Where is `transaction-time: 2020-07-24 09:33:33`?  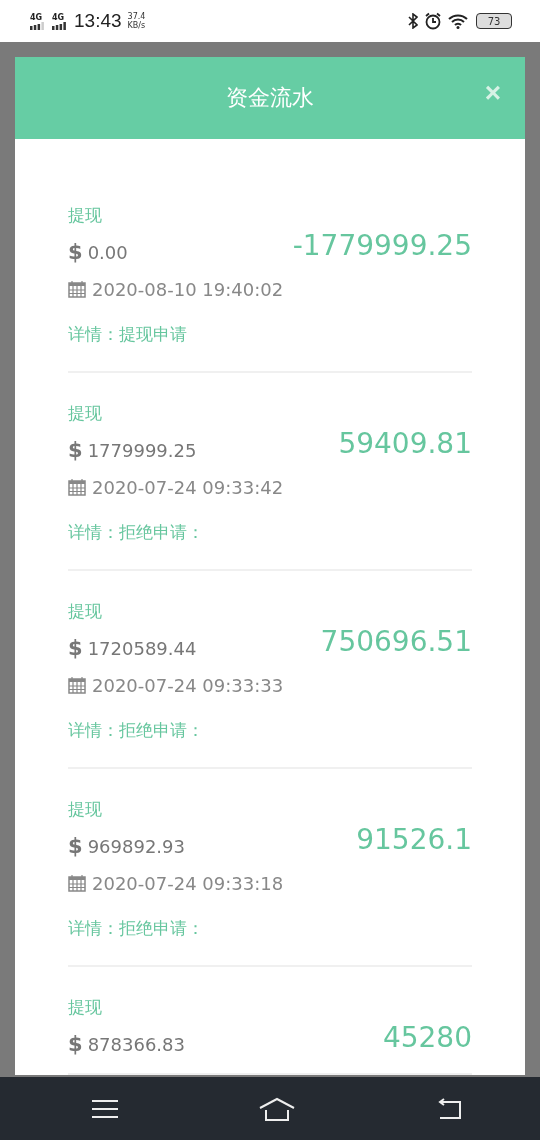 transaction-time: 2020-07-24 09:33:33 is located at coordinates (188, 685).